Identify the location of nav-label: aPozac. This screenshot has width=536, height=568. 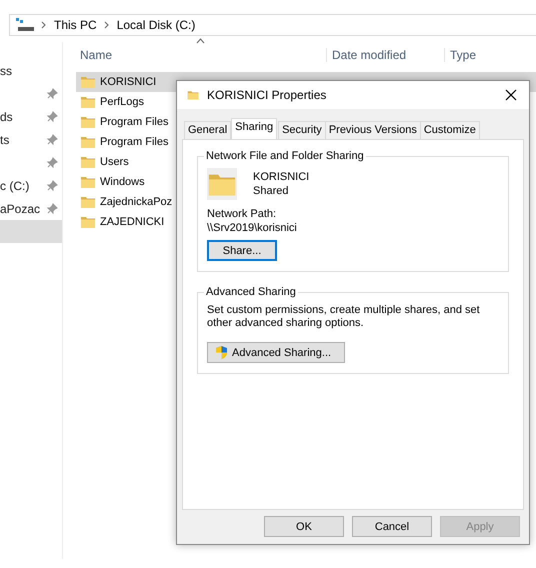
(20, 209).